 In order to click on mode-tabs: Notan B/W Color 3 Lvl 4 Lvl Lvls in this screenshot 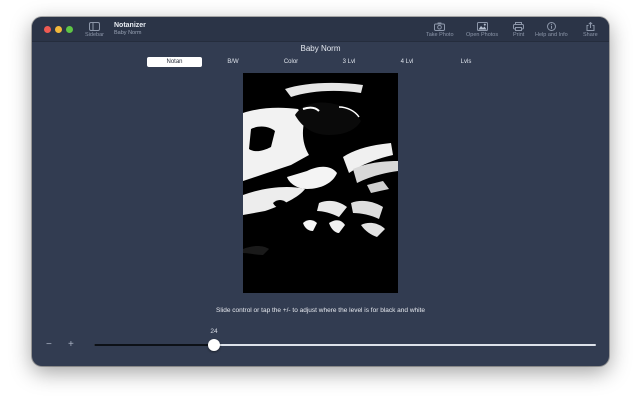, I will do `click(321, 62)`.